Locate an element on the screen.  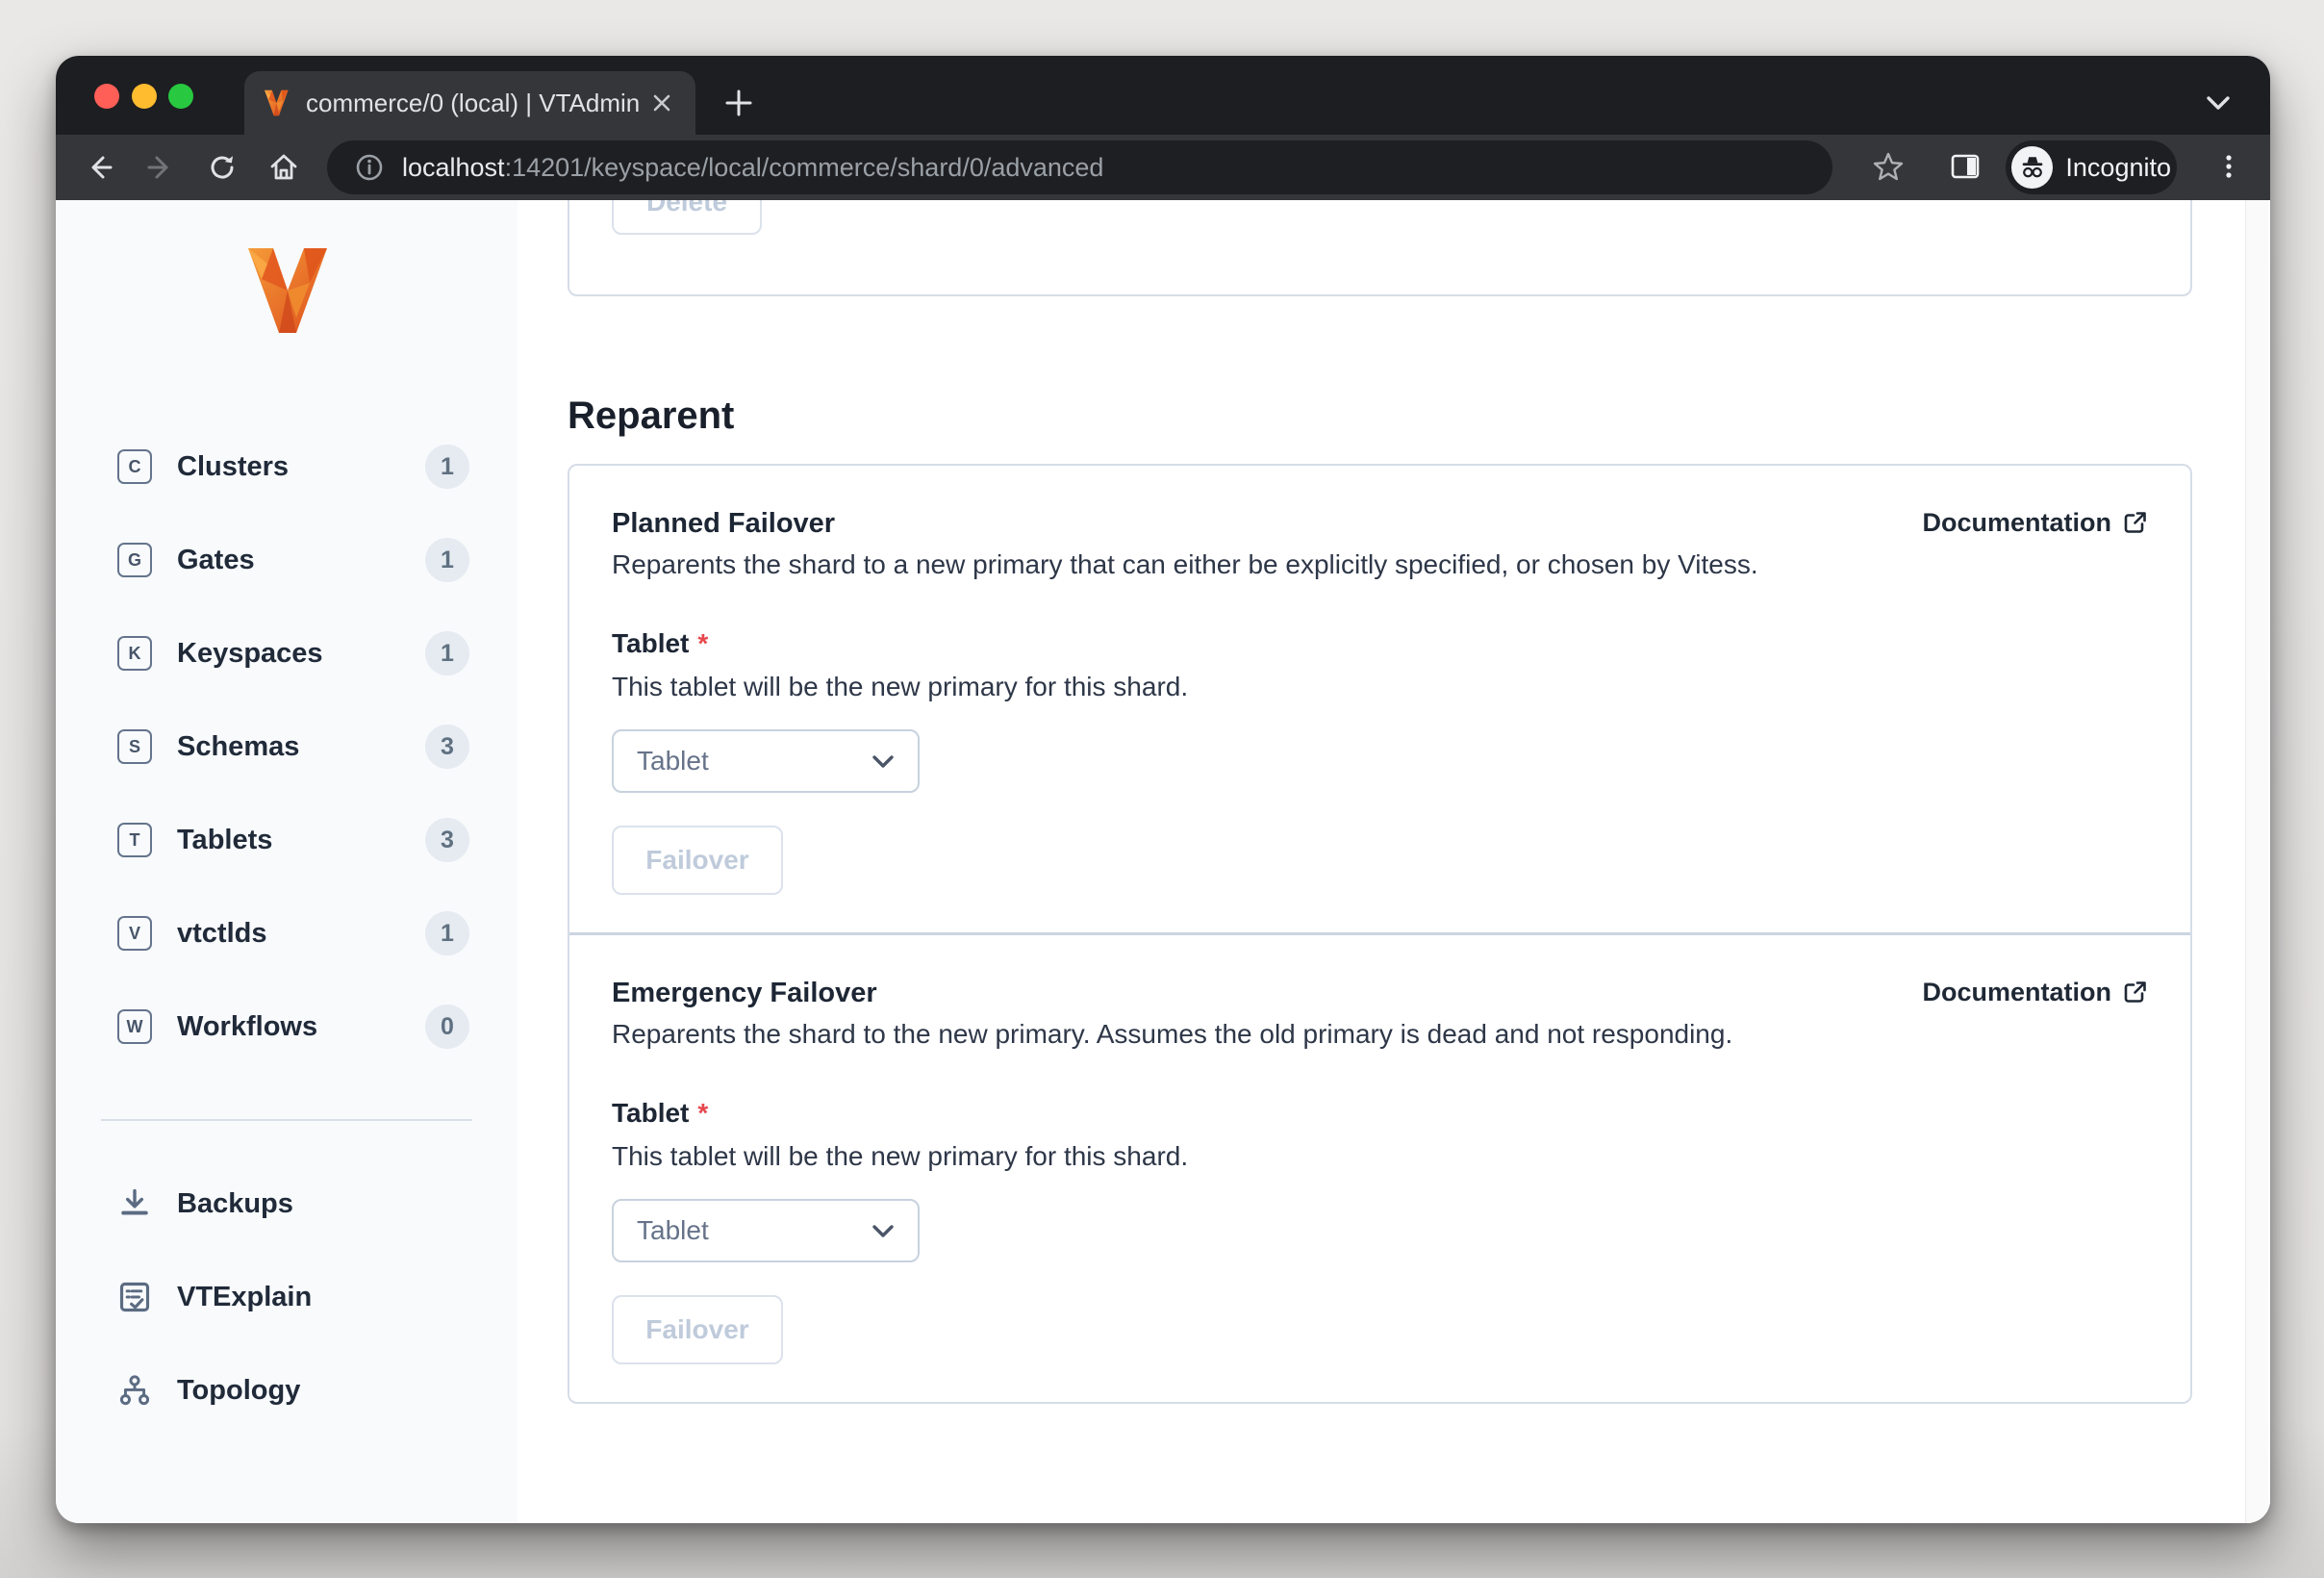
back-icon is located at coordinates (99, 167).